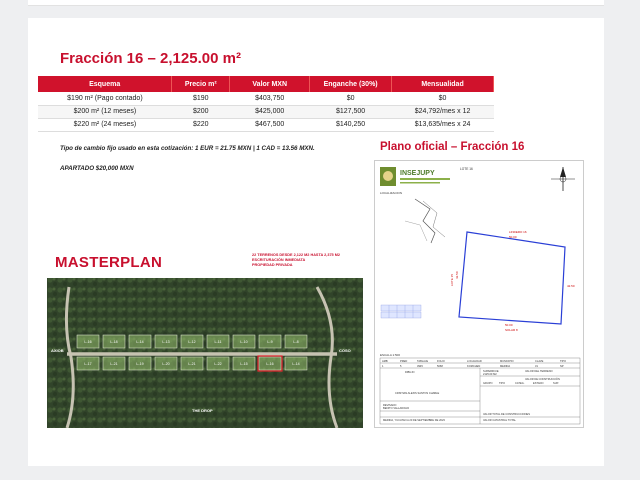 Image resolution: width=640 pixels, height=480 pixels. What do you see at coordinates (139, 364) in the screenshot?
I see `lot-label: L-19` at bounding box center [139, 364].